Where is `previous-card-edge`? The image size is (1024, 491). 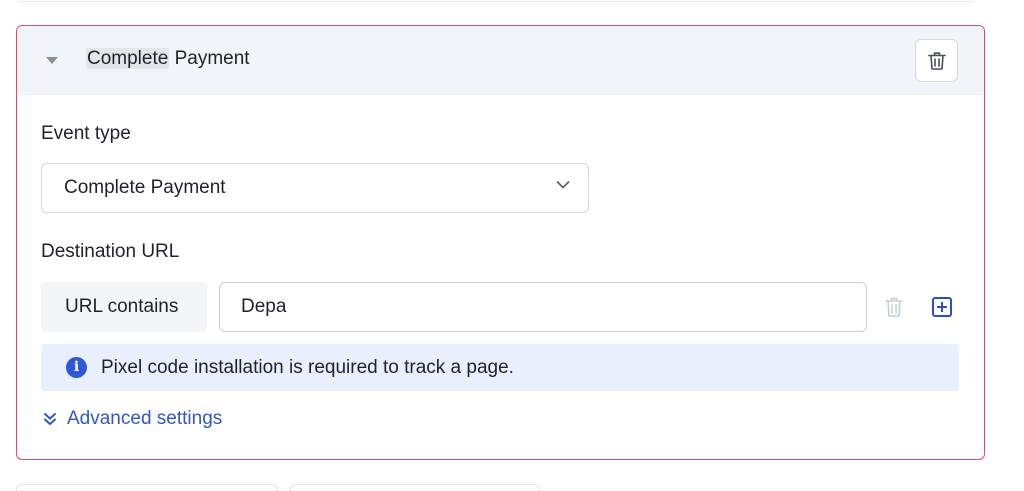
previous-card-edge is located at coordinates (496, 1).